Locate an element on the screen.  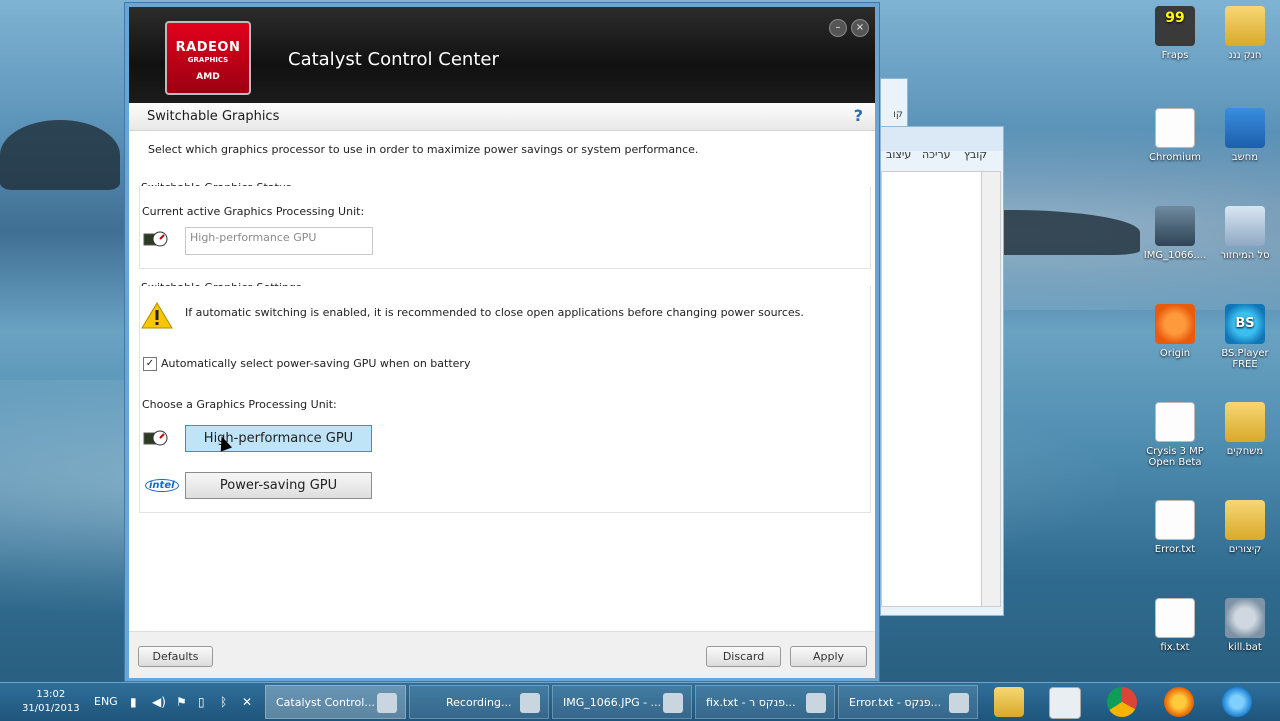
logo-line-graphics: GRAPHICS is located at coordinates (208, 60).